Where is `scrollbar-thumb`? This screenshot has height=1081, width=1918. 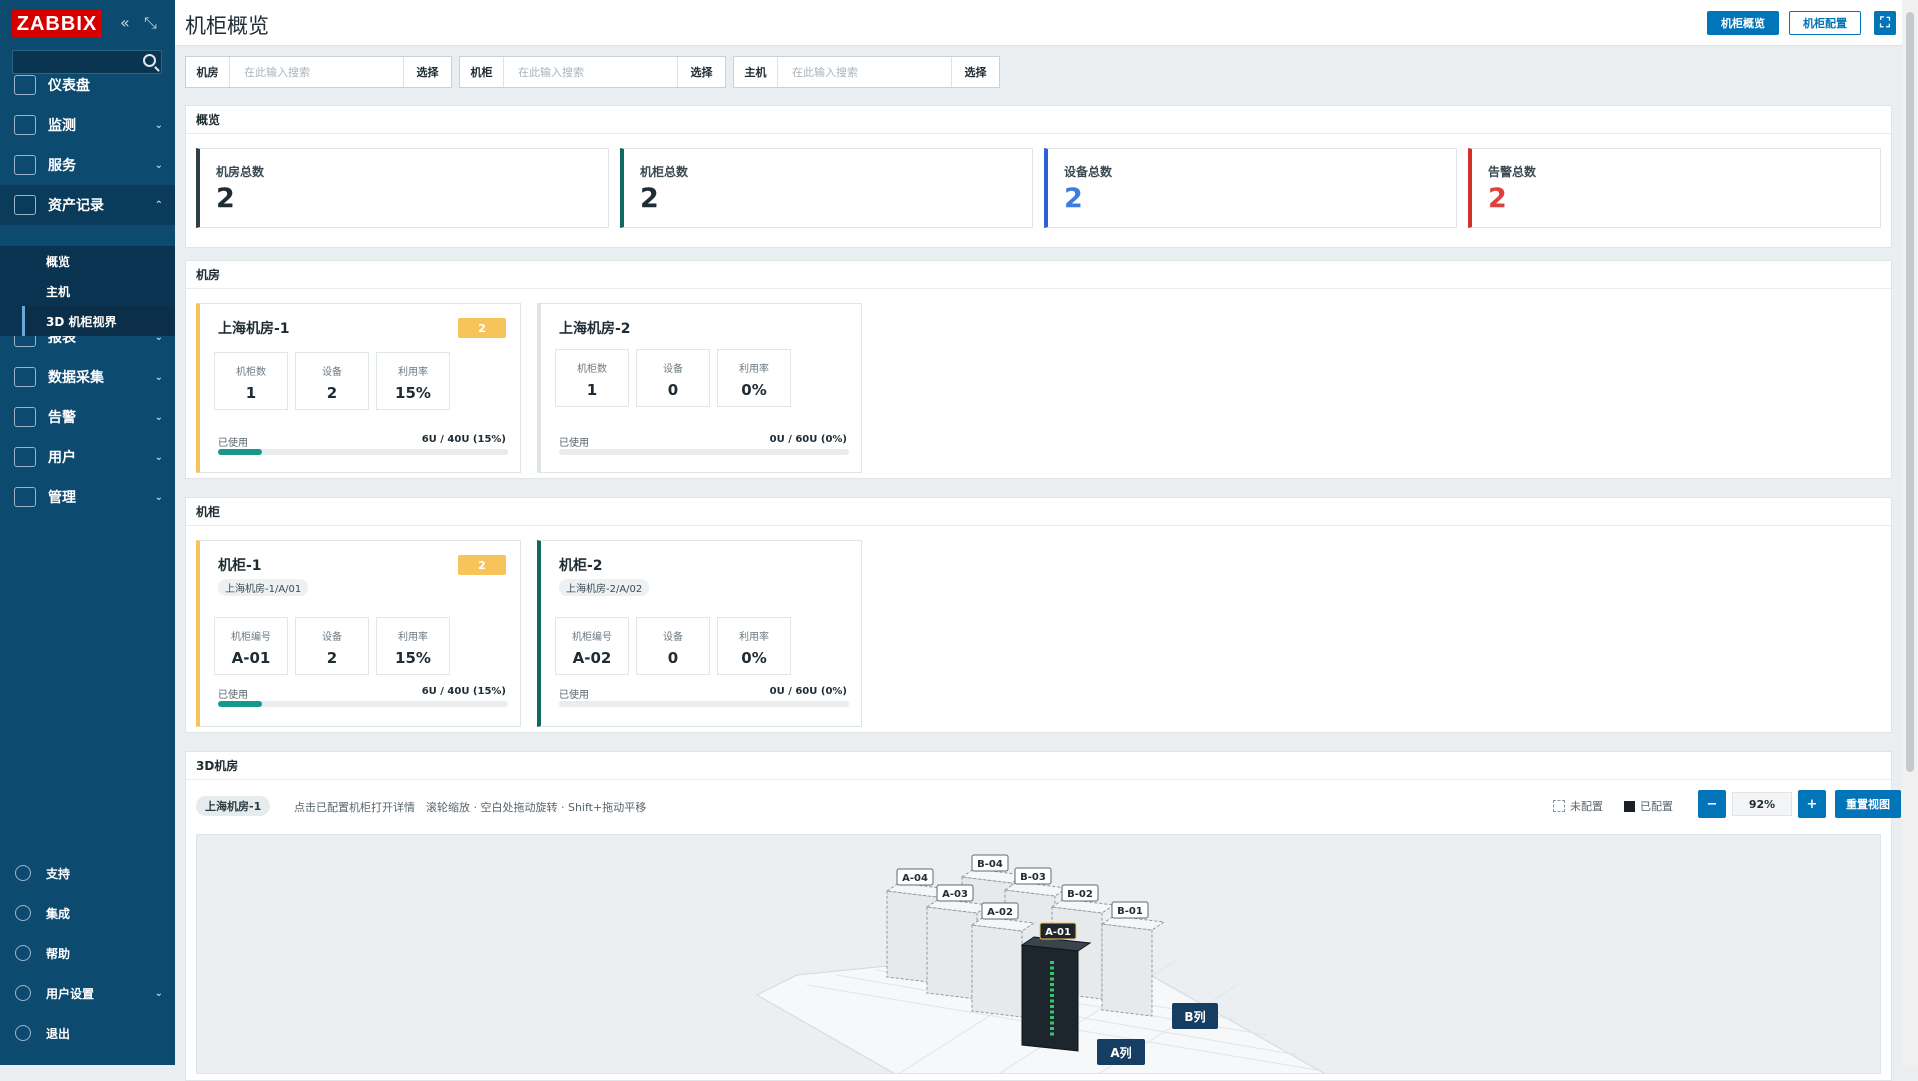
scrollbar-thumb is located at coordinates (1910, 392).